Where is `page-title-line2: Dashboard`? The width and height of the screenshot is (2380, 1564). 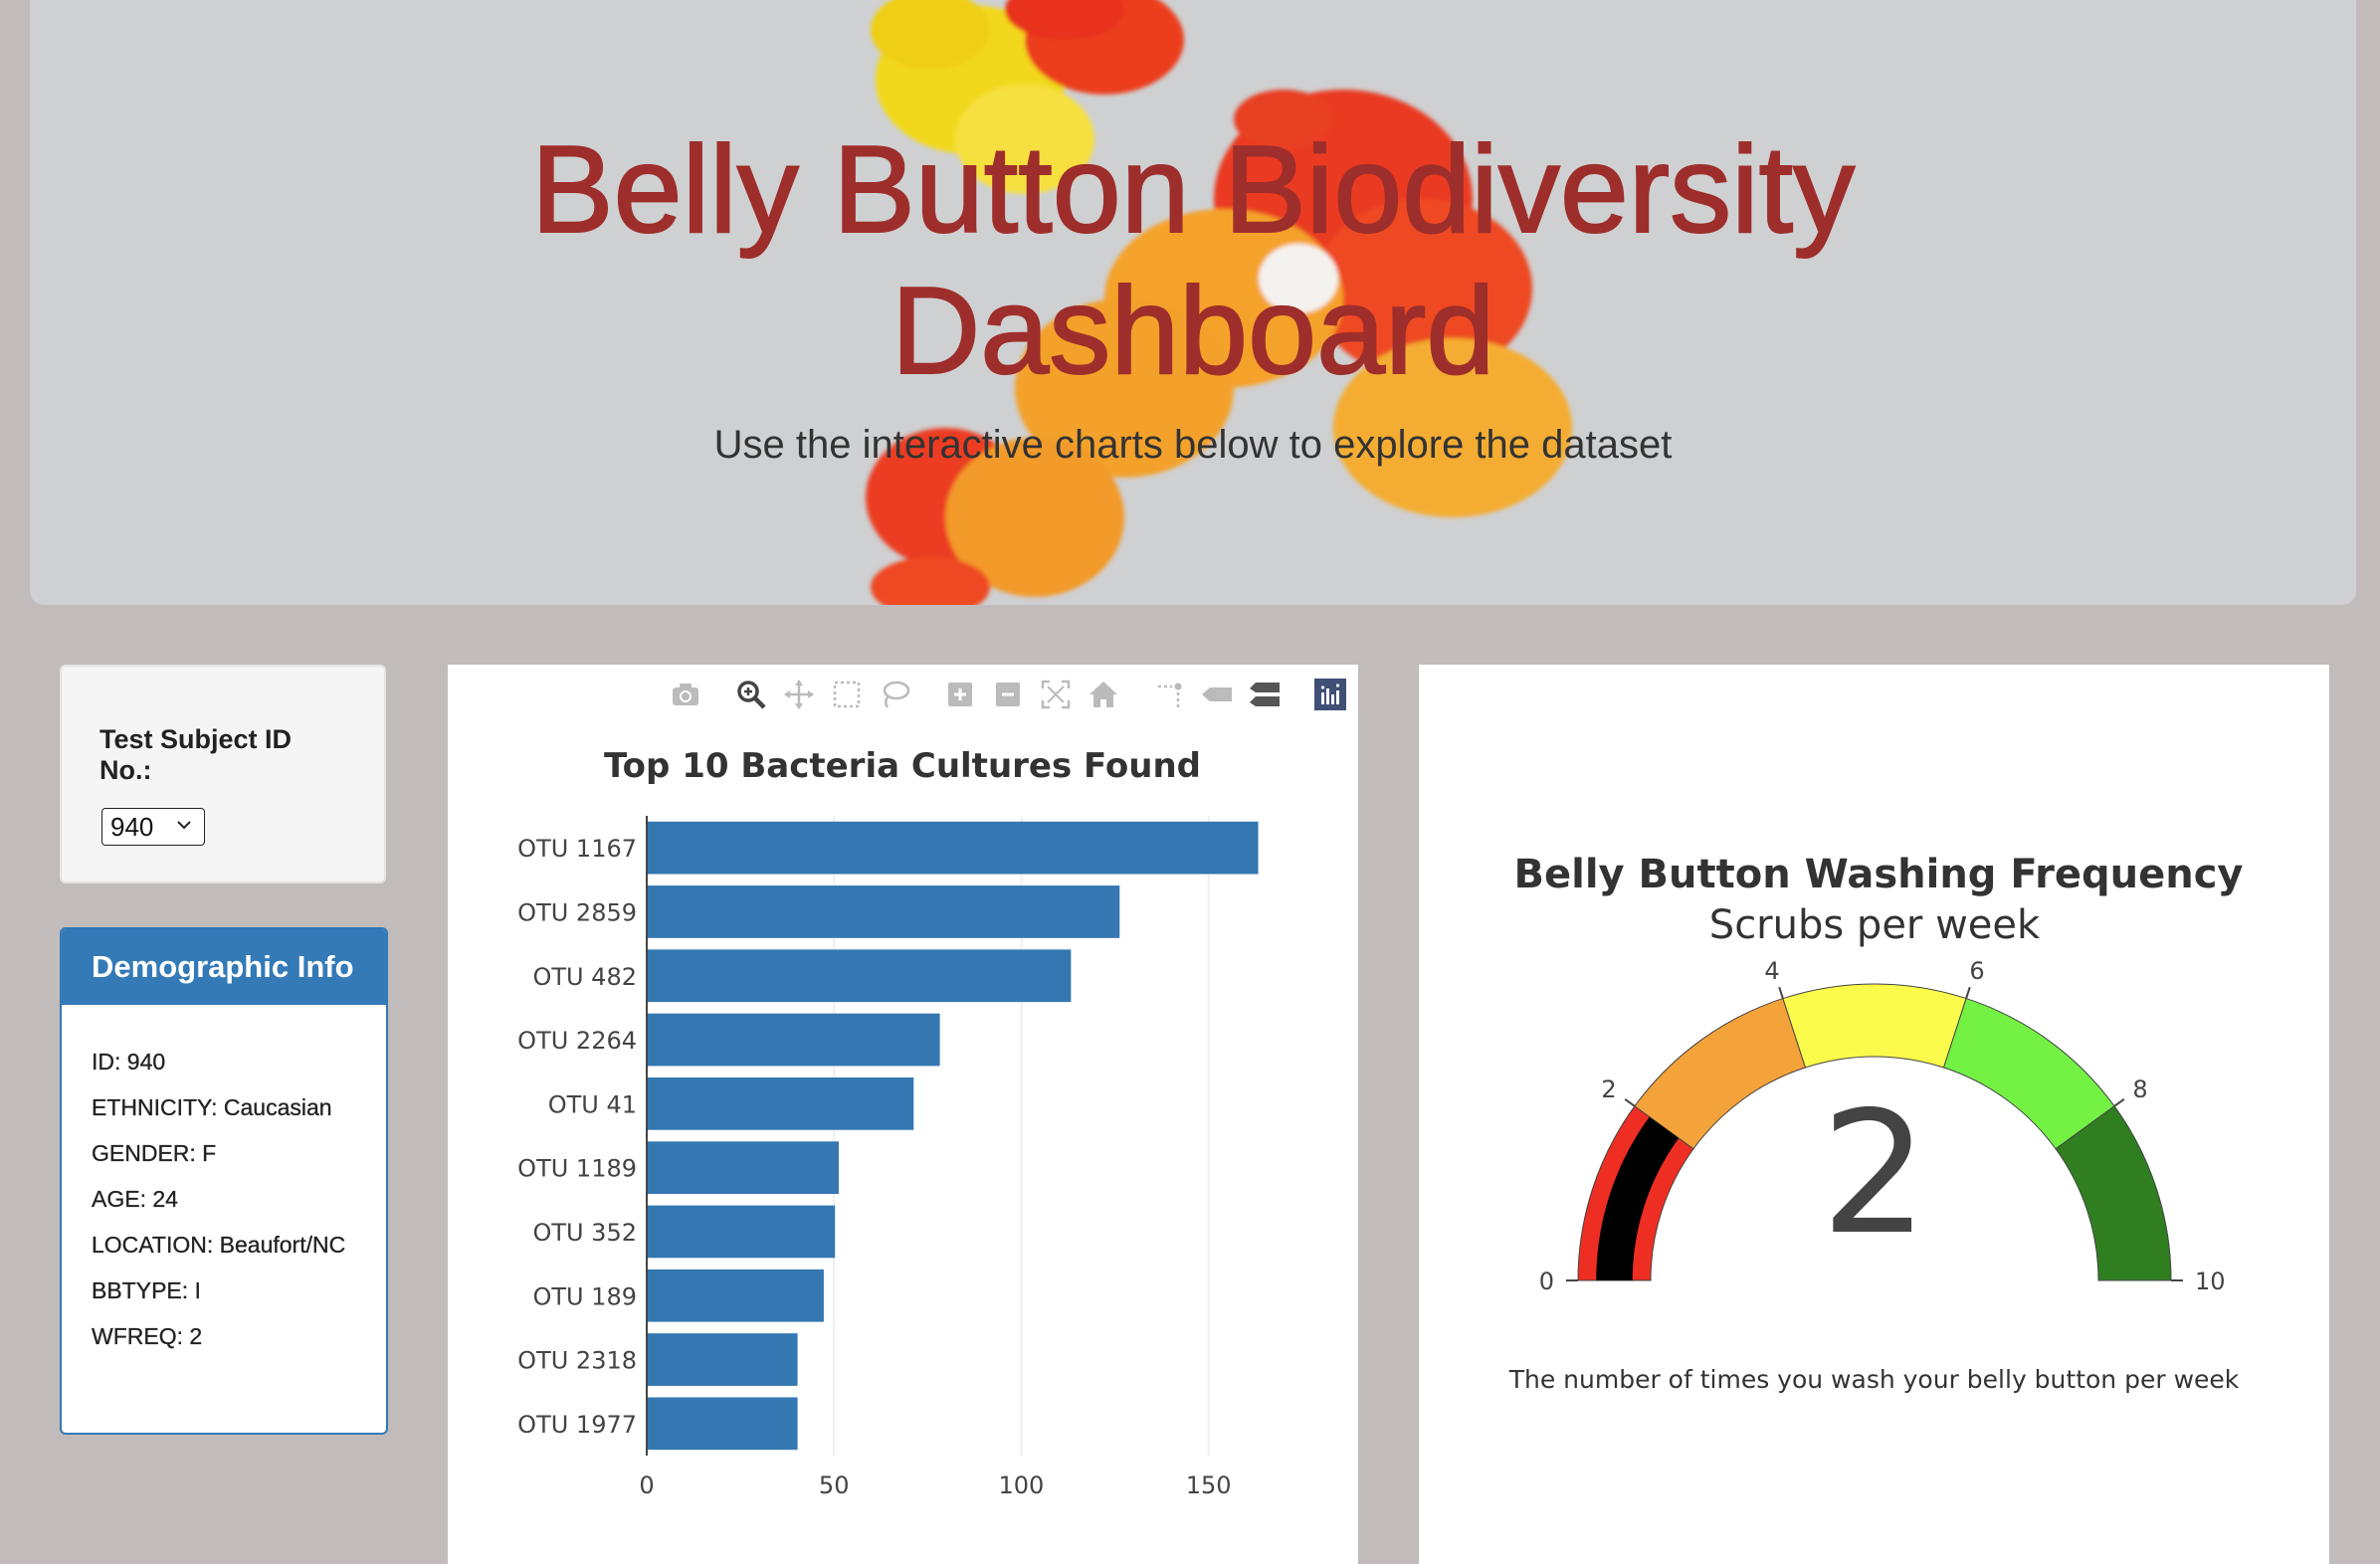
page-title-line2: Dashboard is located at coordinates (1193, 331).